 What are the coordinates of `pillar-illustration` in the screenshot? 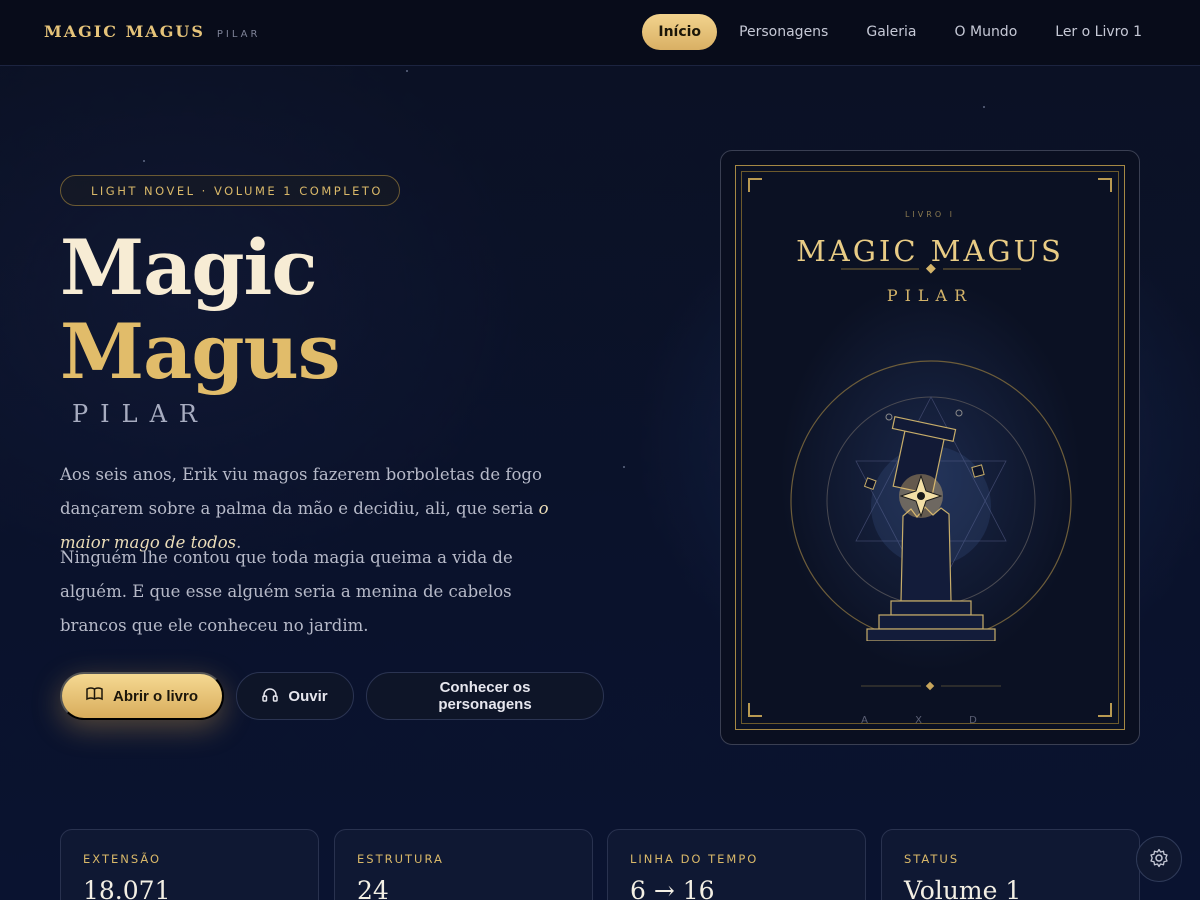 It's located at (931, 500).